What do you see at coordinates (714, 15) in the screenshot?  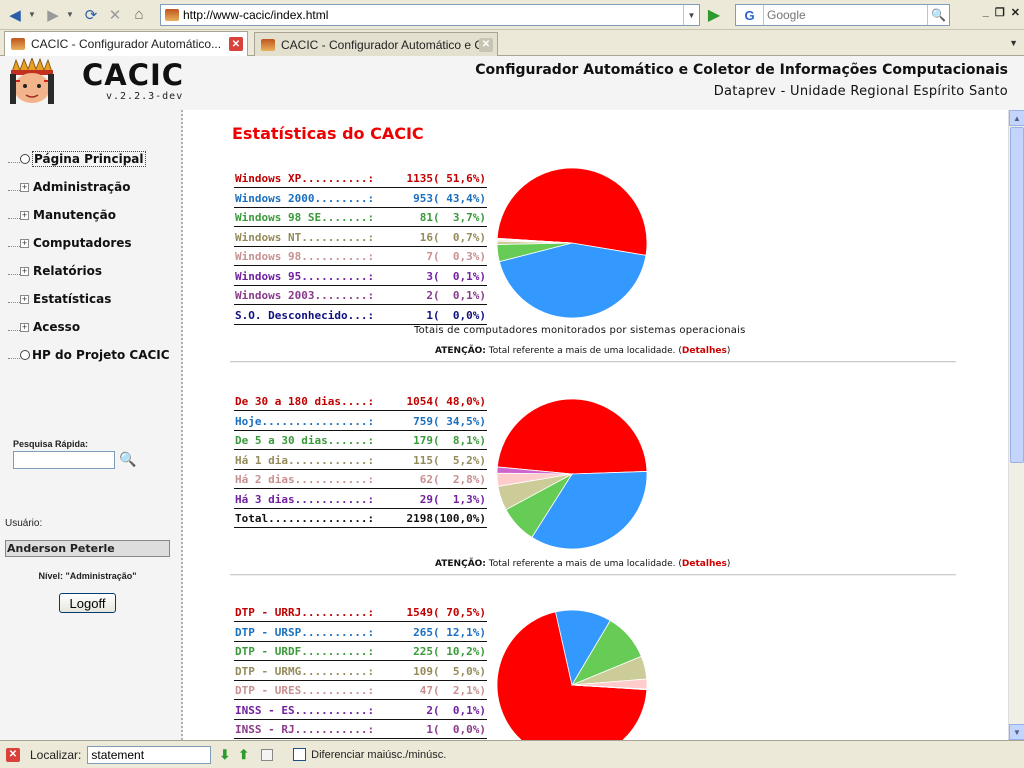 I see `go-icon: ▶` at bounding box center [714, 15].